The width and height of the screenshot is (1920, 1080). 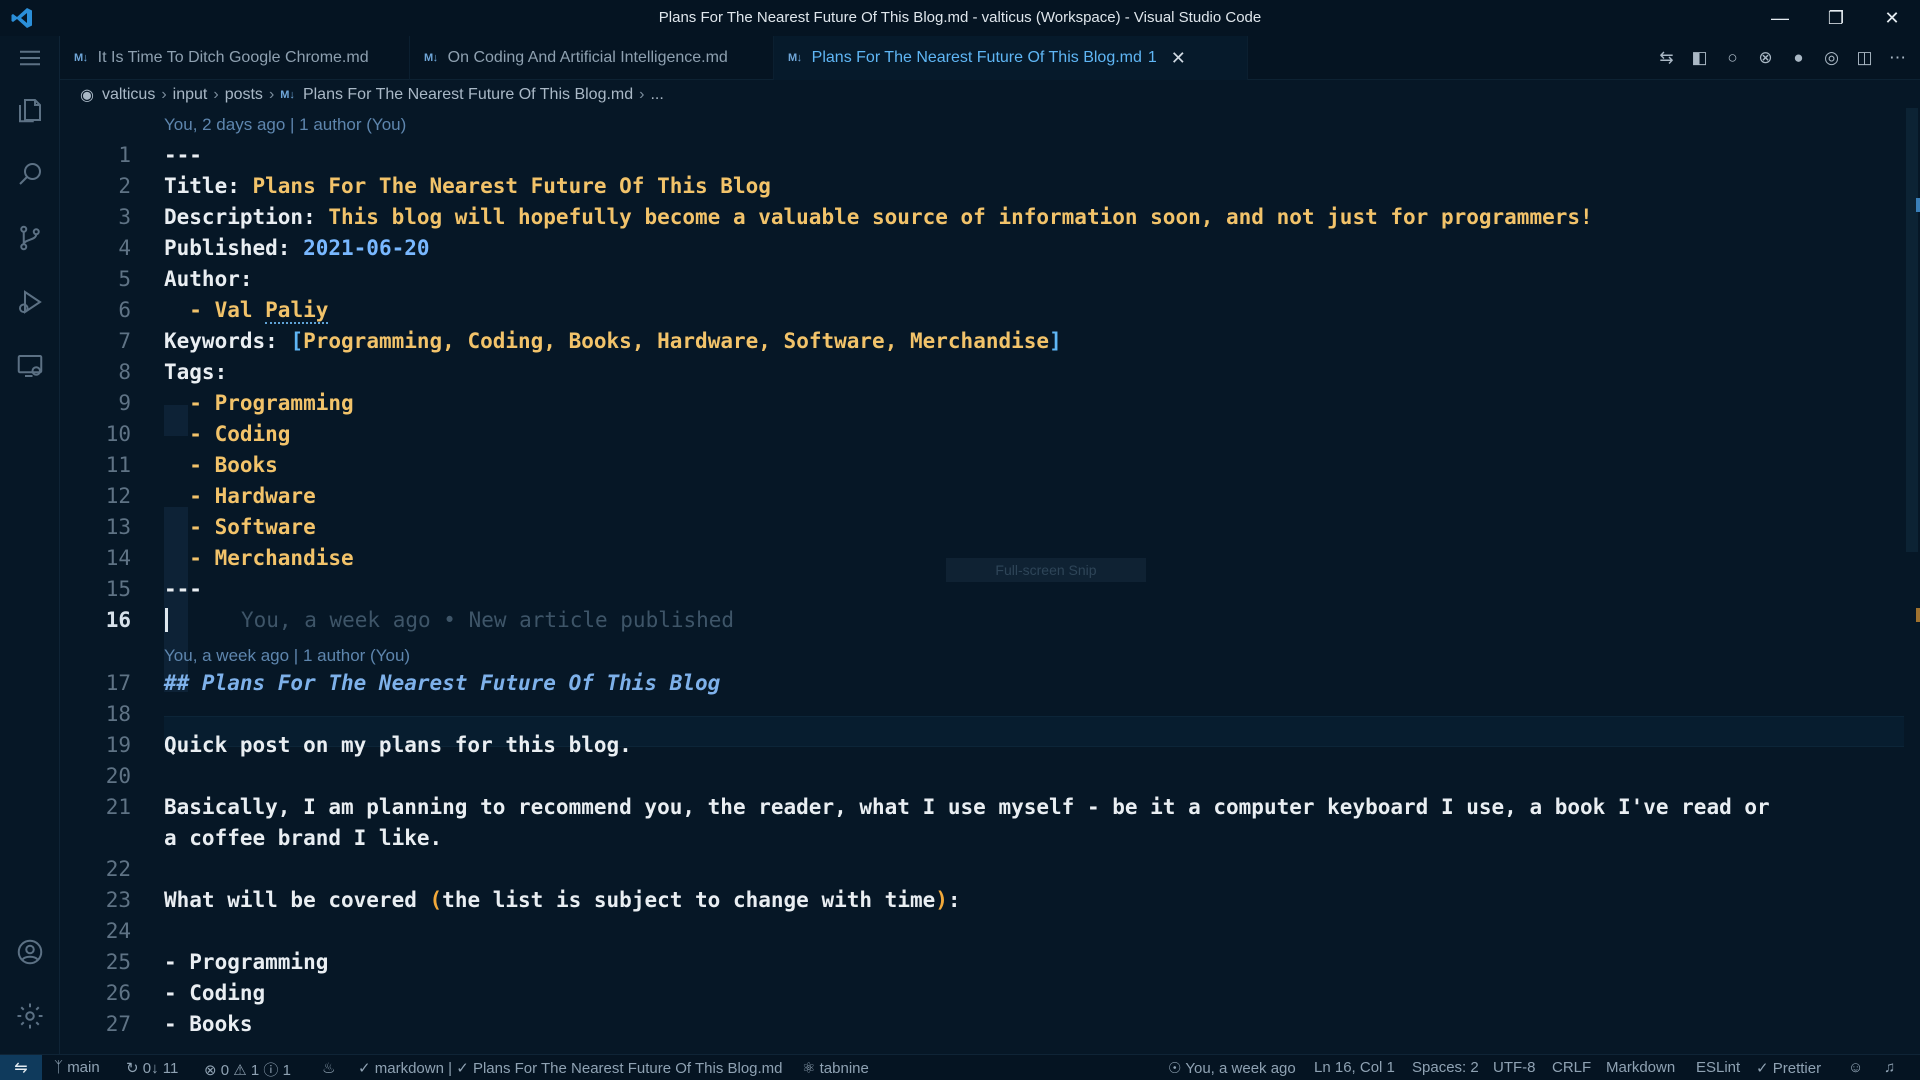 What do you see at coordinates (1354, 1067) in the screenshot?
I see `cursor-position: Ln 16, Col 1` at bounding box center [1354, 1067].